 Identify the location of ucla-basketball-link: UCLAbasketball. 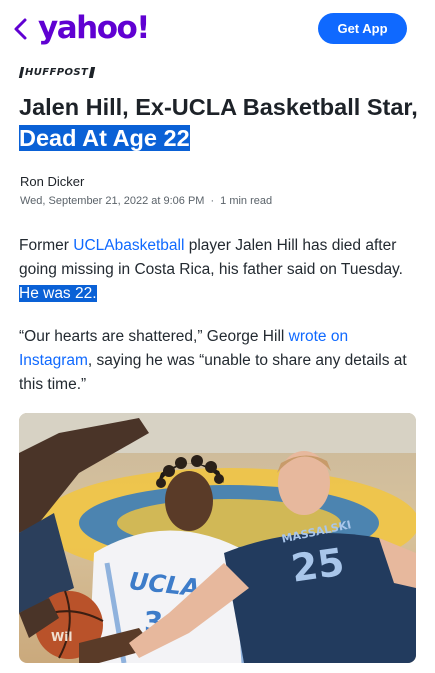
(128, 245).